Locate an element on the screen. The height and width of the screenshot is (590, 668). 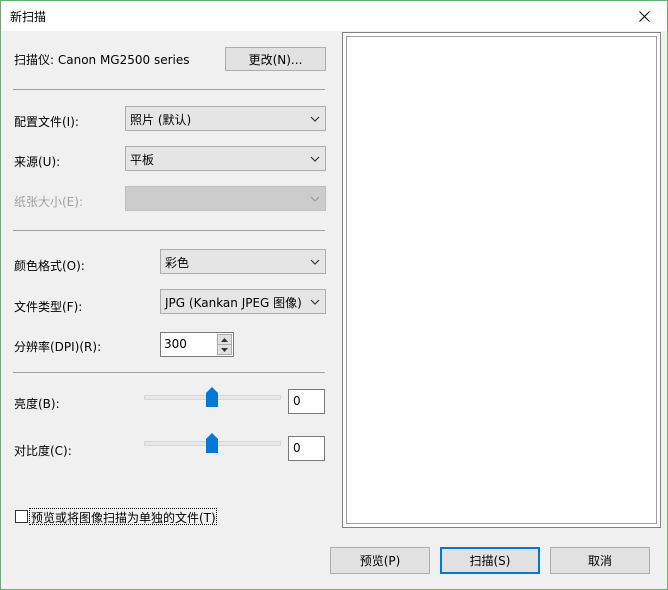
scanner-label: 扫描仪: Canon MG2500 series is located at coordinates (102, 60).